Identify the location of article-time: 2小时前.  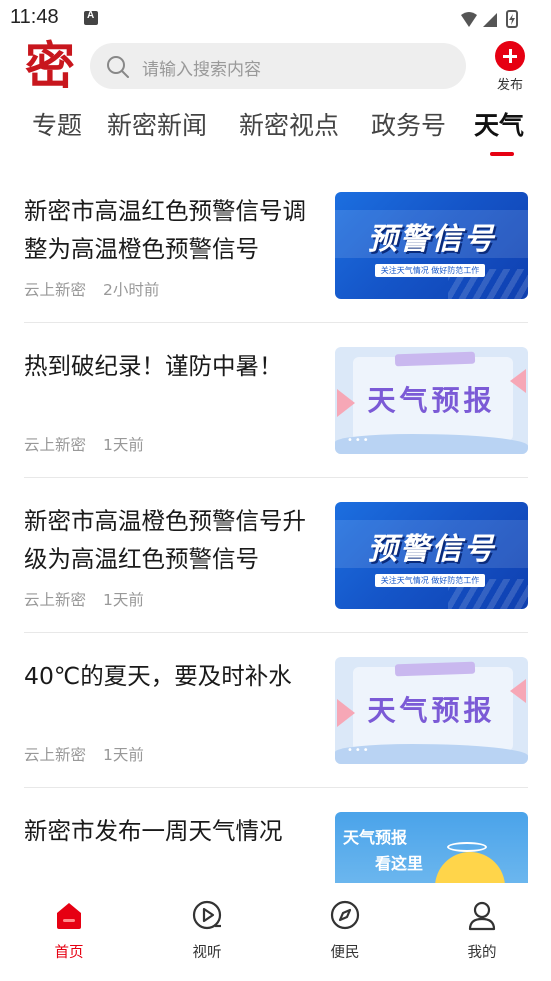
(131, 290).